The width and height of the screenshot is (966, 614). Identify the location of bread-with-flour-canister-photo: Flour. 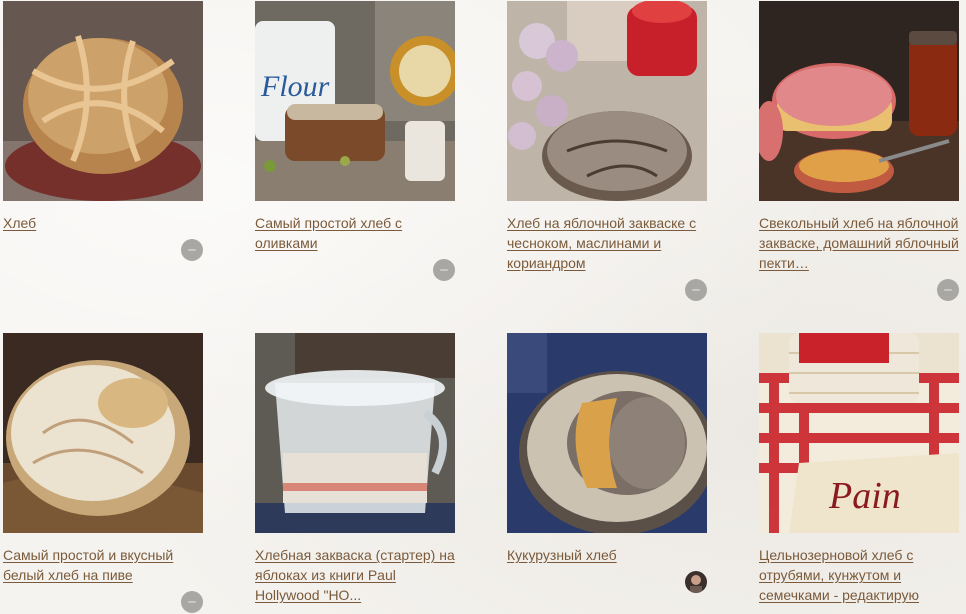
(355, 101).